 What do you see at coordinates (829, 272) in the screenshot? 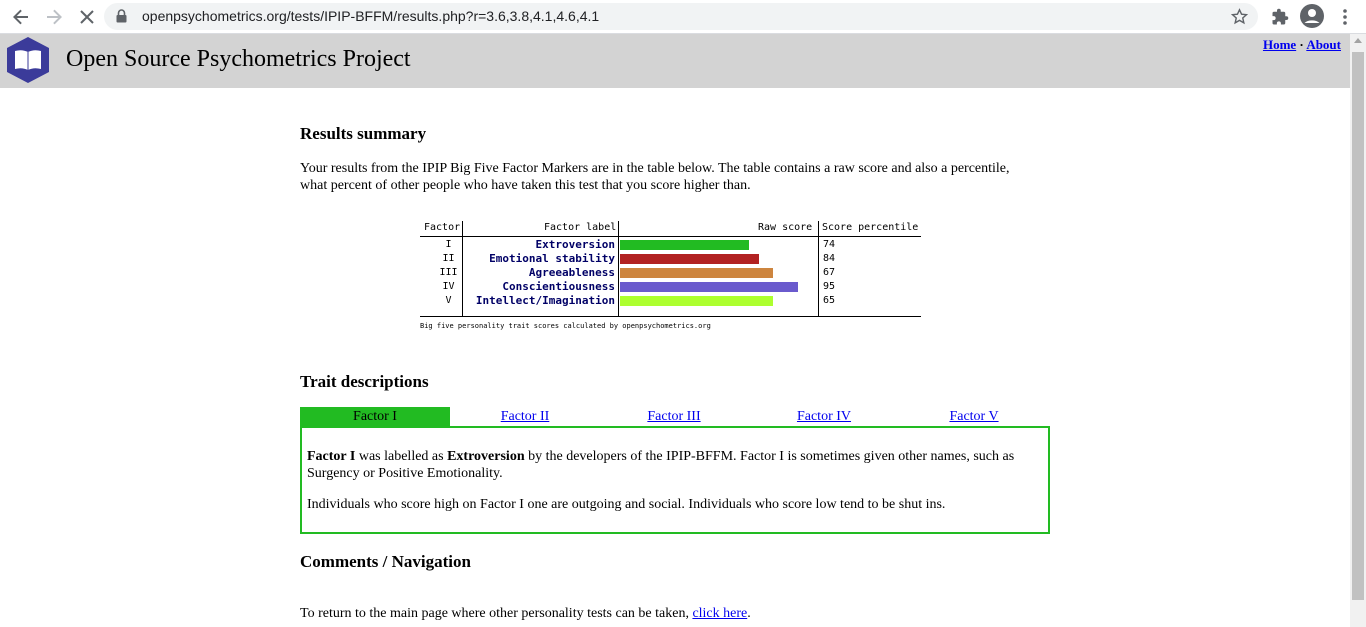
I see `score-percentile: 67` at bounding box center [829, 272].